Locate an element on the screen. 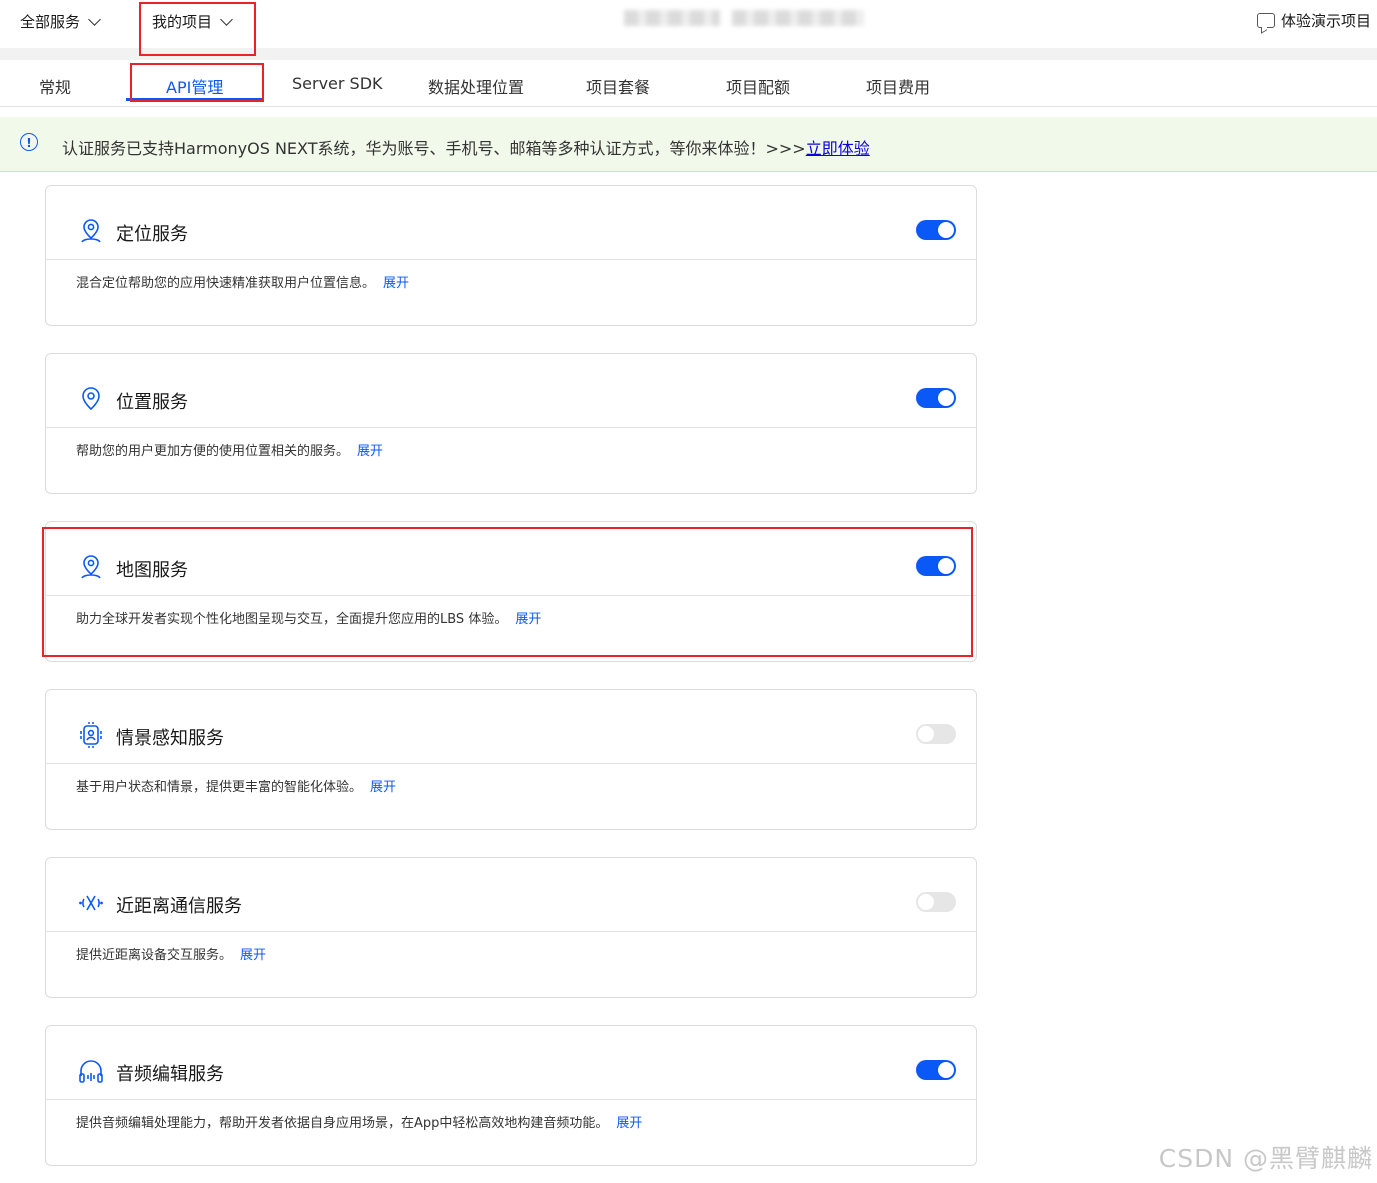 This screenshot has width=1377, height=1183. service-card-position: 位置服务 帮助您的用户更加方便的使用位置相关的服务。 展开 is located at coordinates (511, 423).